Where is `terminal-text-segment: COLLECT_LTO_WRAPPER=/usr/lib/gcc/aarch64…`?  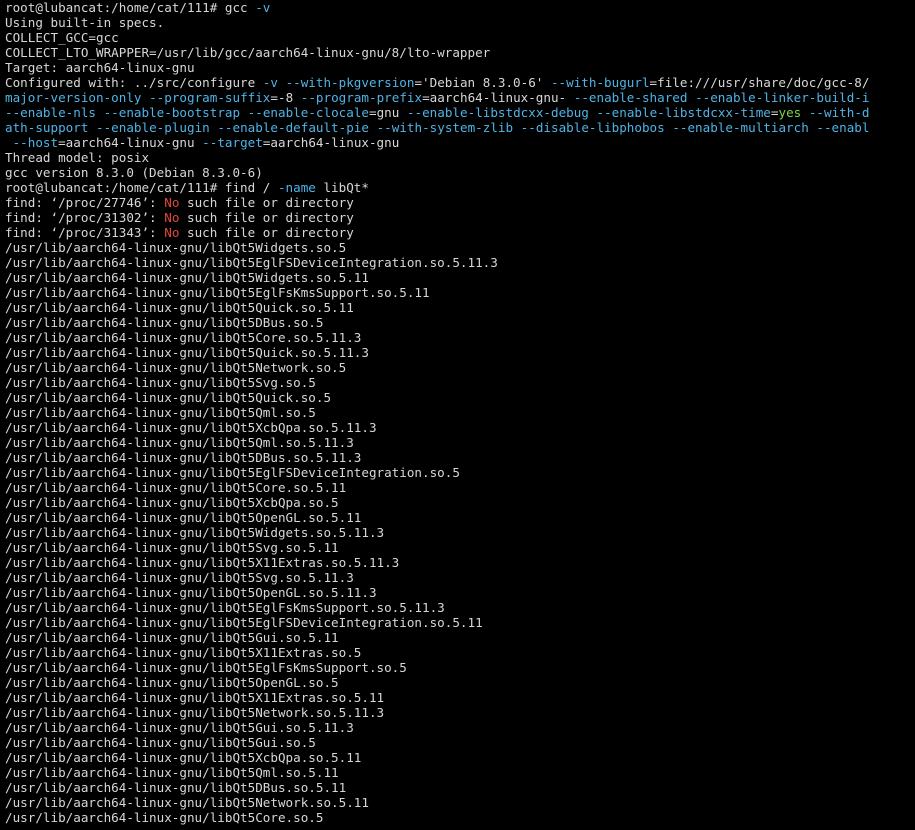
terminal-text-segment: COLLECT_LTO_WRAPPER=/usr/lib/gcc/aarch64… is located at coordinates (248, 52).